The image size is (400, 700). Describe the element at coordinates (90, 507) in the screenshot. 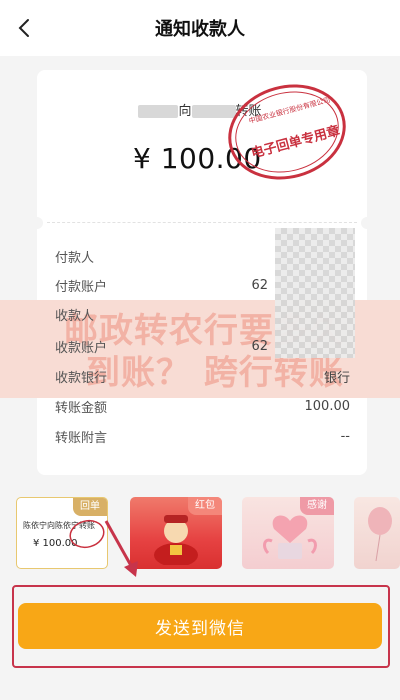

I see `theme-tag: 回单` at that location.